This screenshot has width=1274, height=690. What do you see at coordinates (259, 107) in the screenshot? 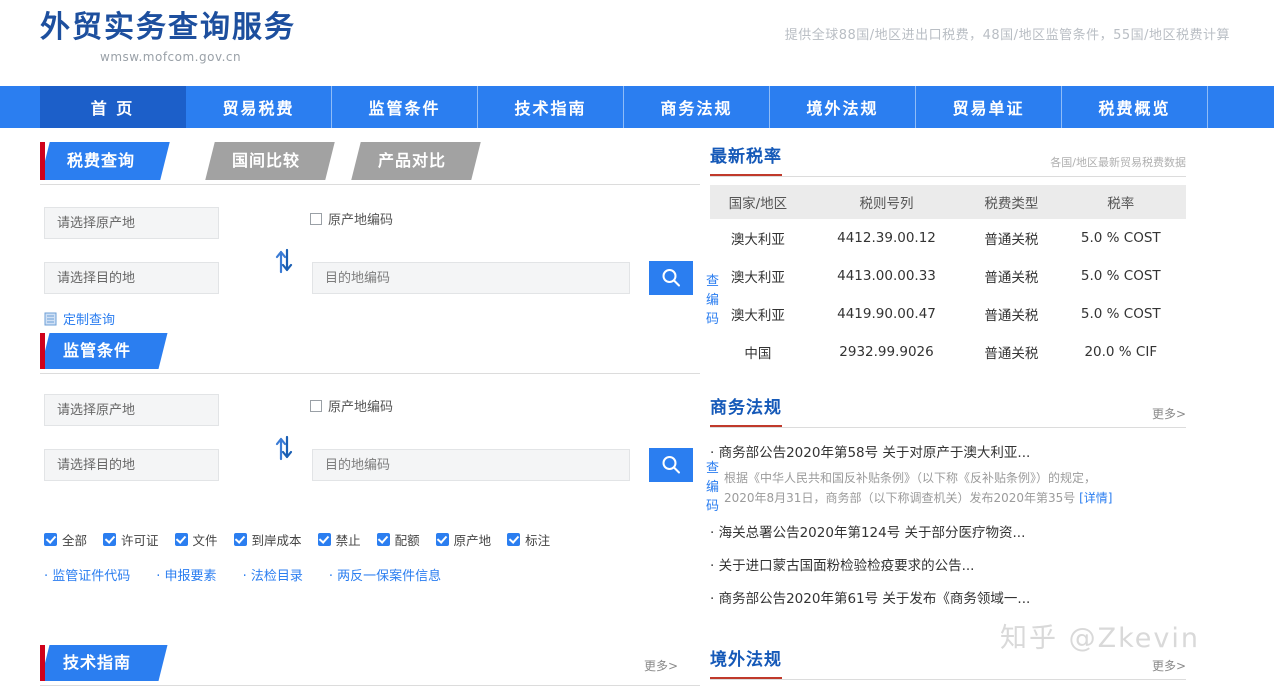
I see `nav-item-trade-tax: 贸易税费` at bounding box center [259, 107].